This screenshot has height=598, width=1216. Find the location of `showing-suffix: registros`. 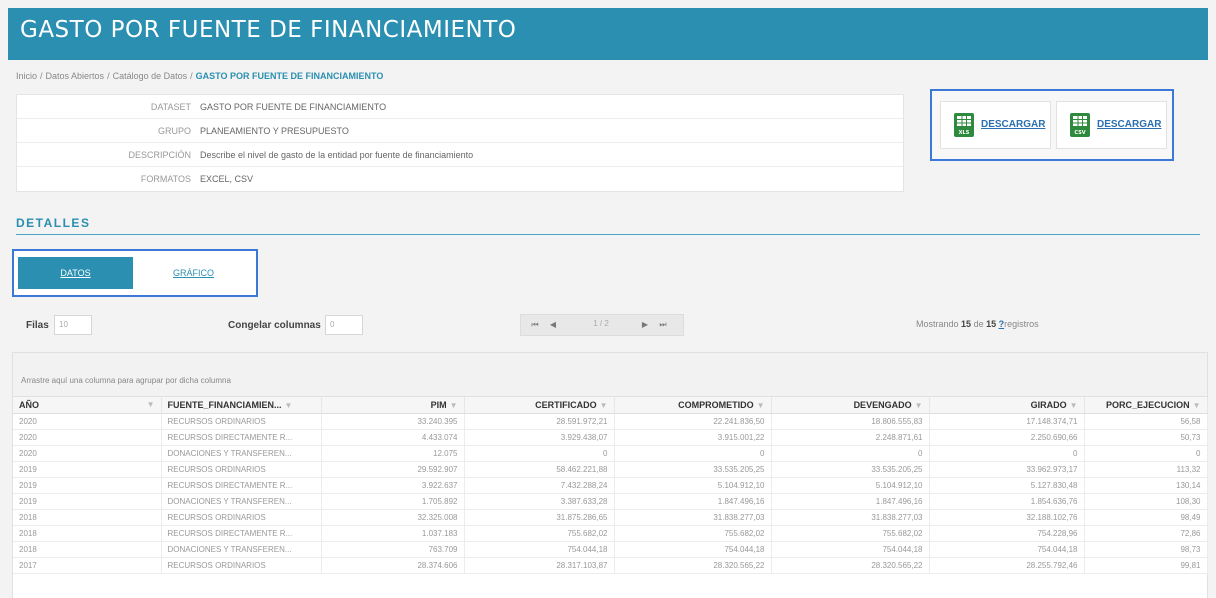

showing-suffix: registros is located at coordinates (1021, 324).